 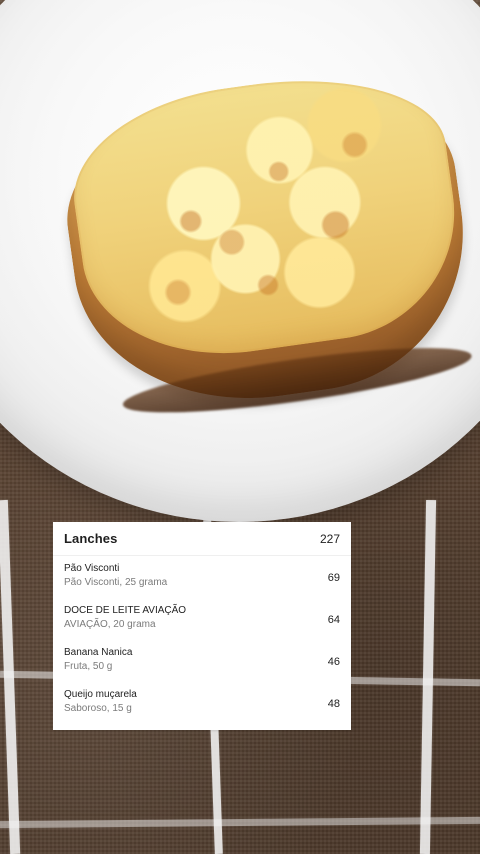 I want to click on food-item-name: Queijo muçarela, so click(x=100, y=694).